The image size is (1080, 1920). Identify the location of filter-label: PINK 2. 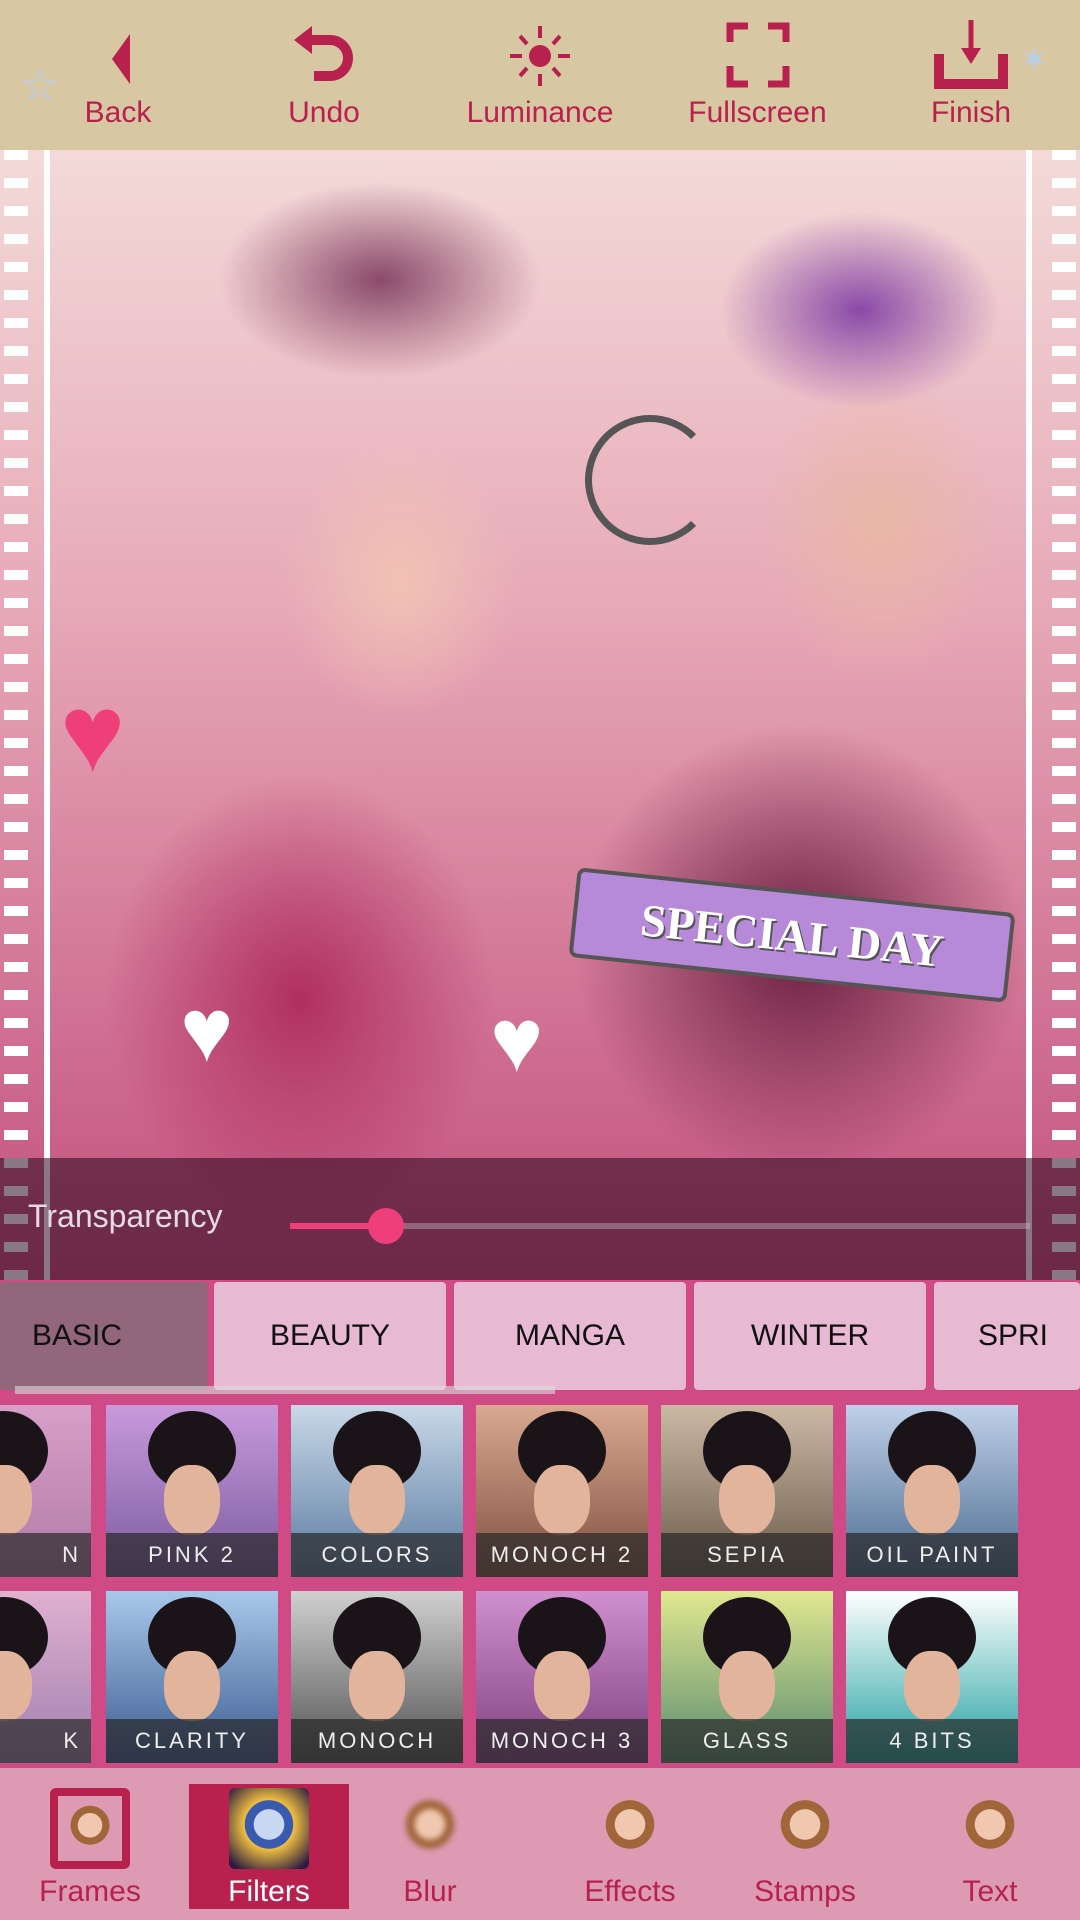
(192, 1555).